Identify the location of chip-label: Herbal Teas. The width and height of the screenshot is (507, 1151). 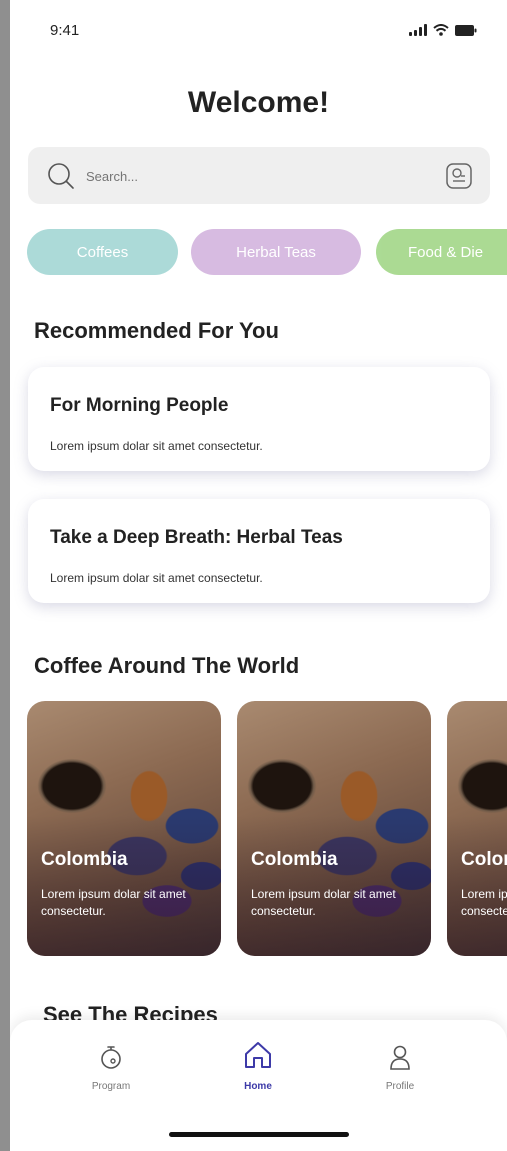
(276, 252).